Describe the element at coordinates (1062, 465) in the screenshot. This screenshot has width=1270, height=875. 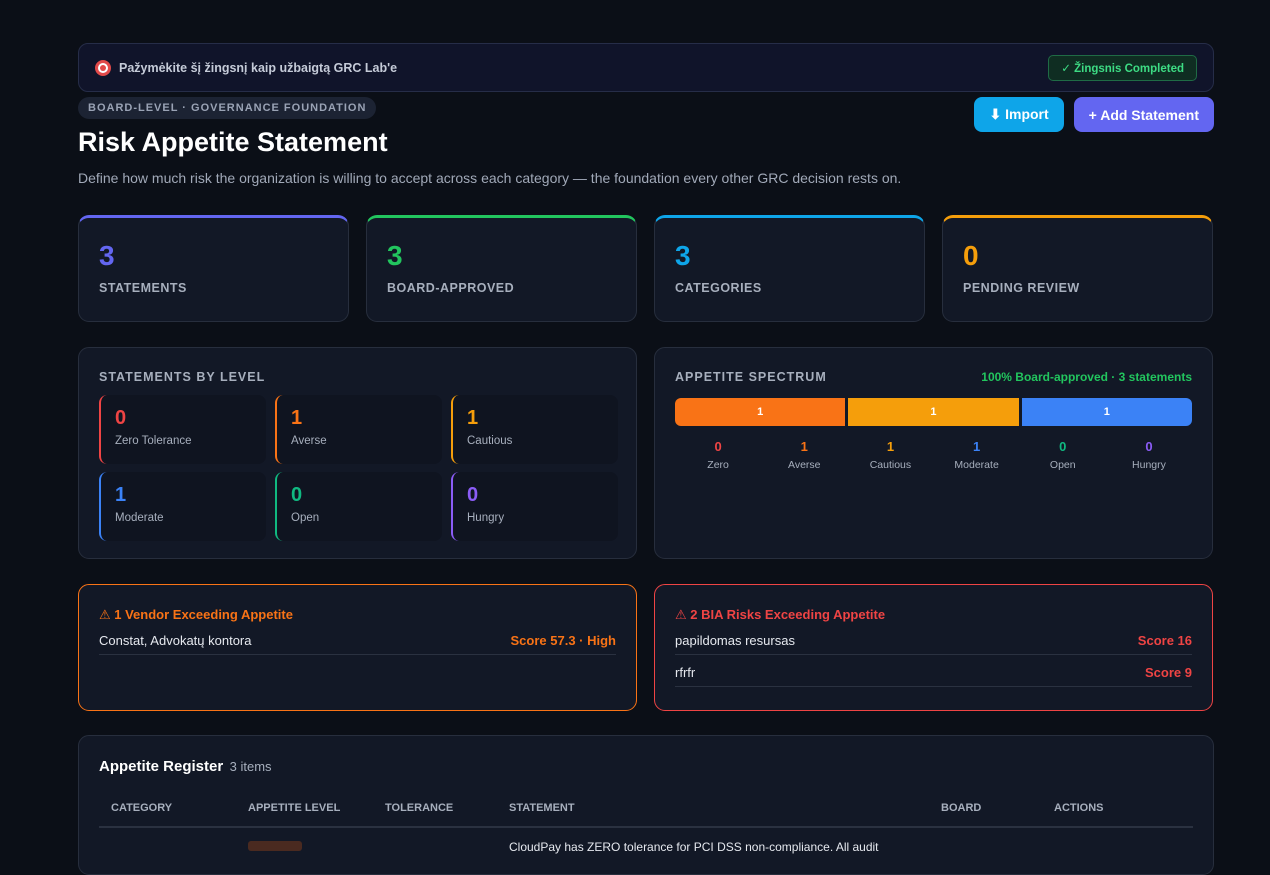
I see `legend-label: Open` at that location.